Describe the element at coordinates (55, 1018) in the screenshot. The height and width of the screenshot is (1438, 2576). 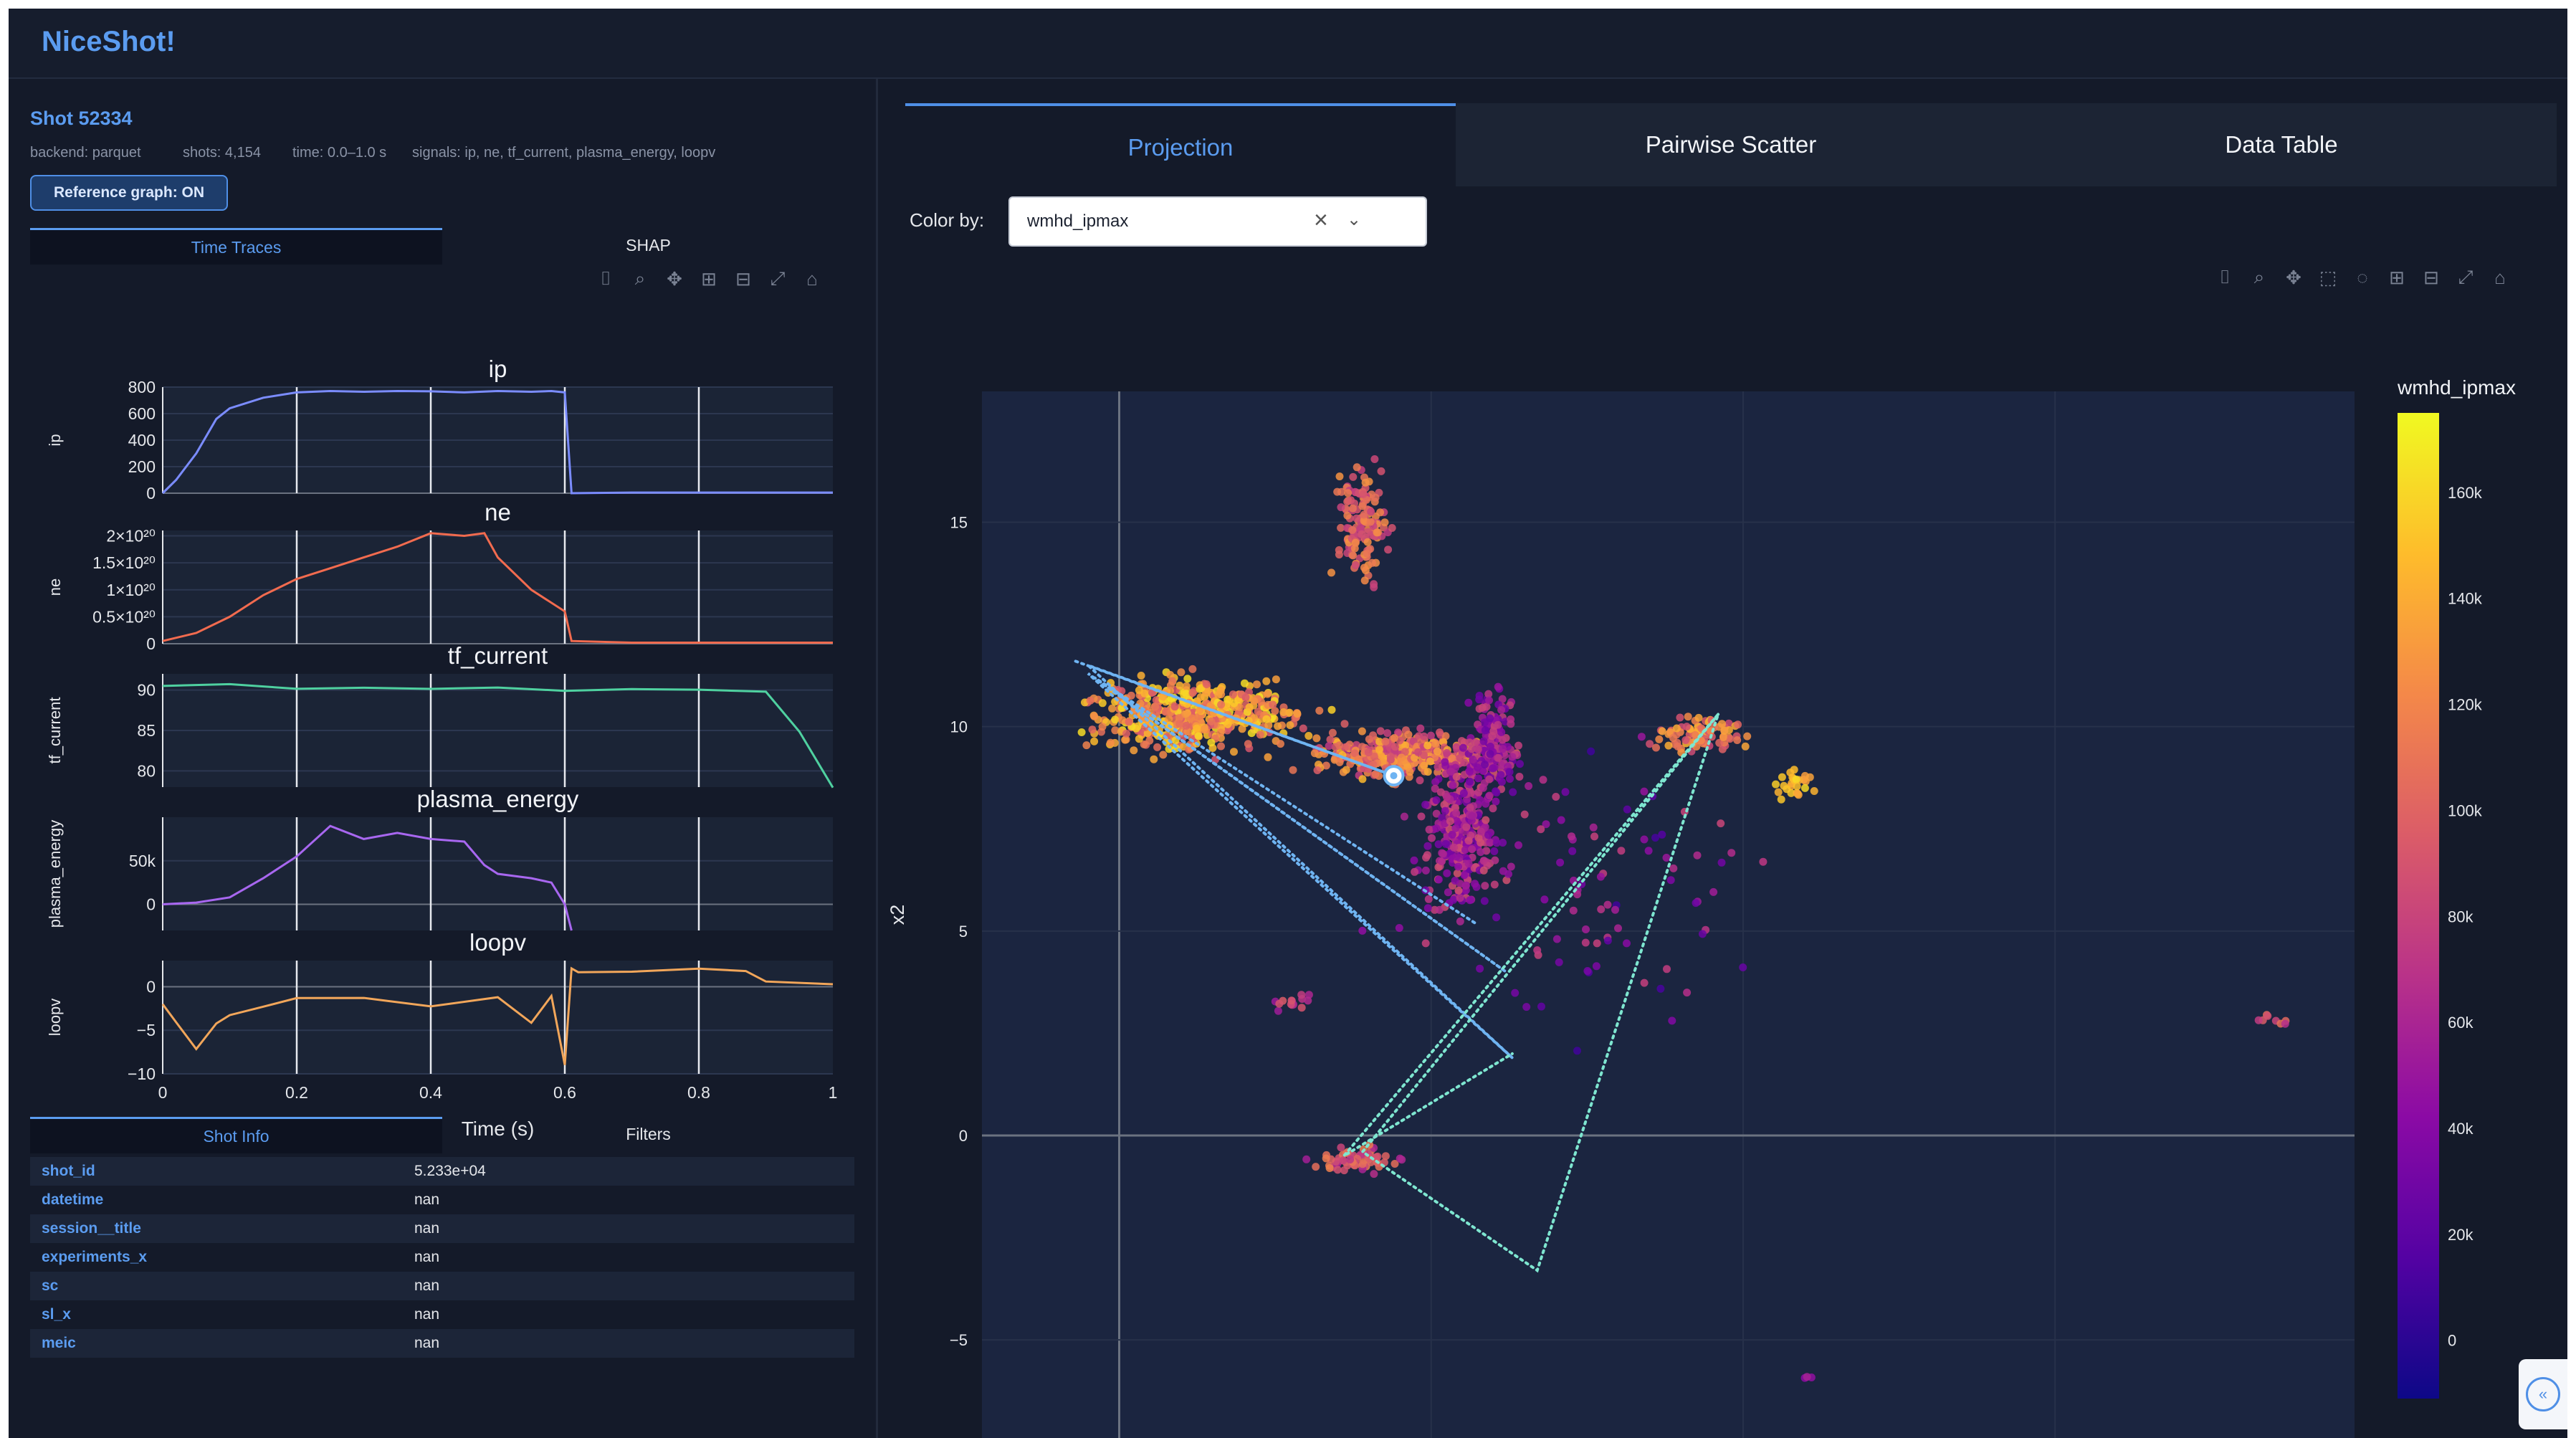
I see `trace-y-label: loopv` at that location.